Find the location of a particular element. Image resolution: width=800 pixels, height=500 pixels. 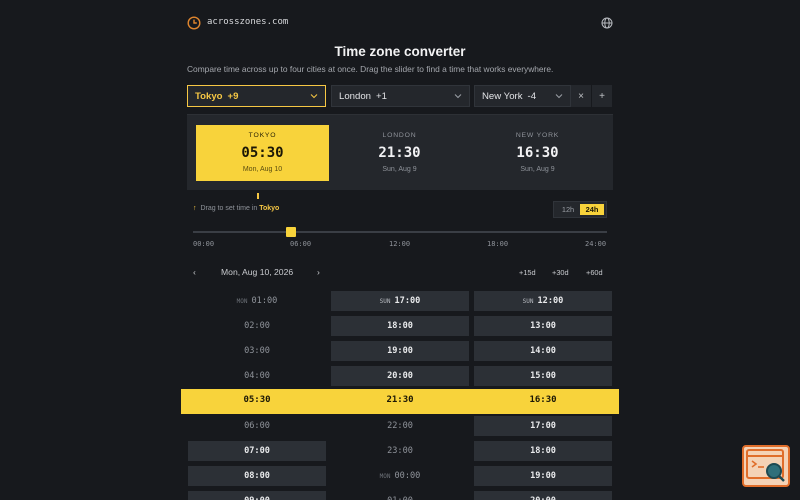

hour-cell-time: 08:00 is located at coordinates (257, 476).